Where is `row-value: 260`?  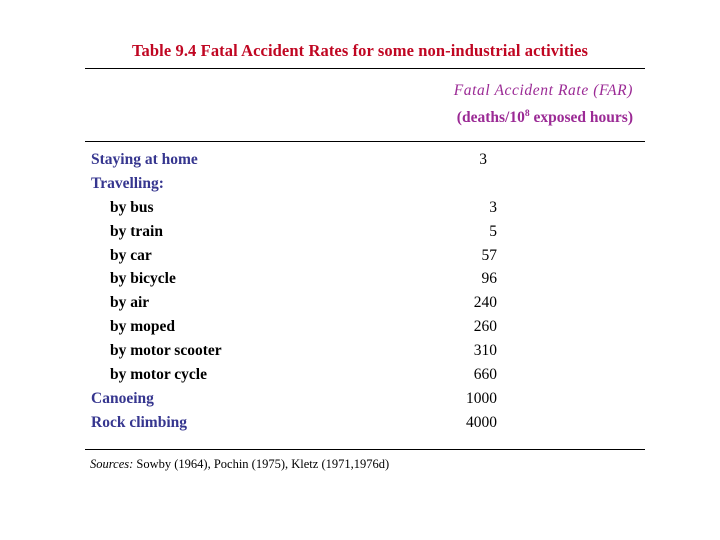 row-value: 260 is located at coordinates (485, 327).